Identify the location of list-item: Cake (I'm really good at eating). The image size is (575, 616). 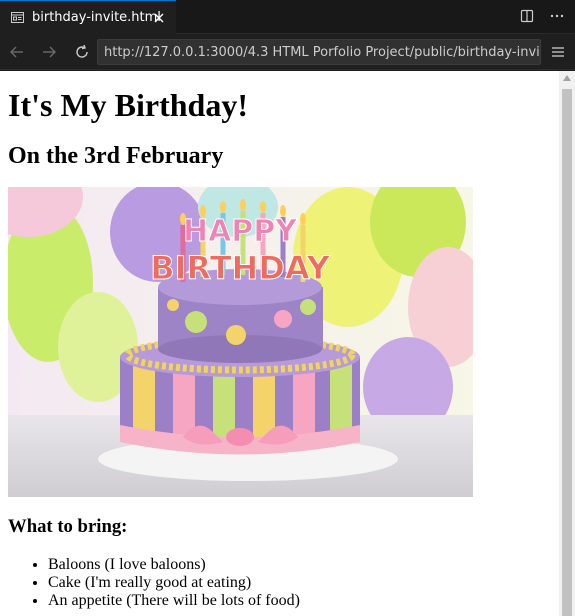
(299, 583).